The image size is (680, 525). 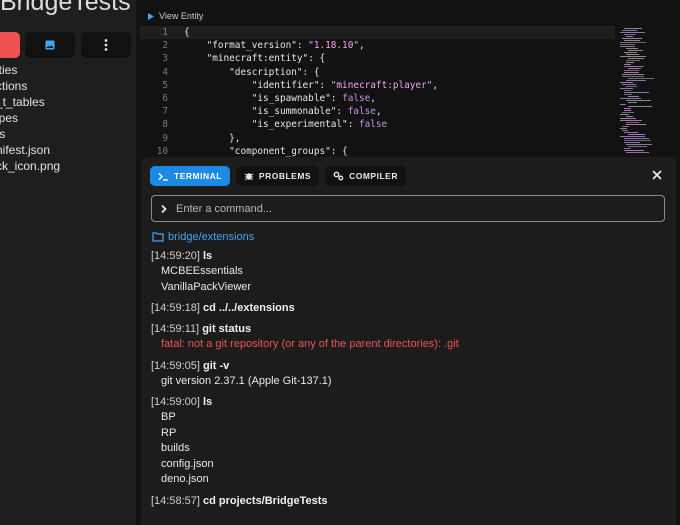 I want to click on file-tree-item: ts, so click(x=30, y=134).